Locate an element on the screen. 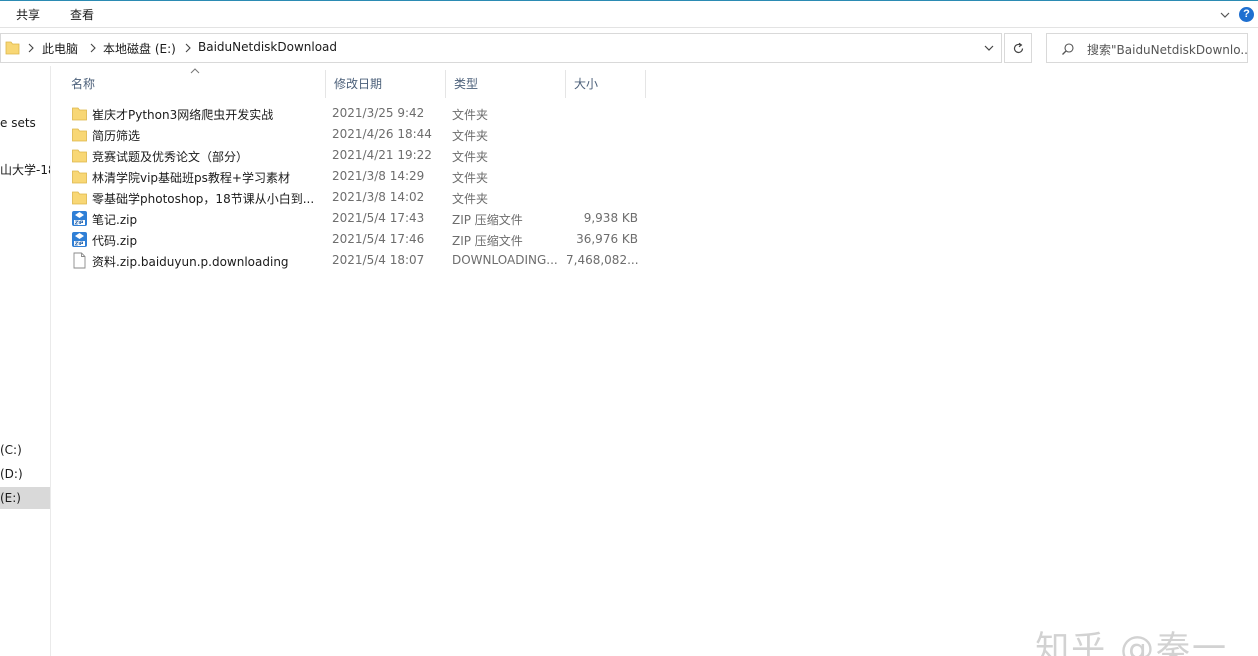  file-name: 笔记.zip is located at coordinates (115, 220).